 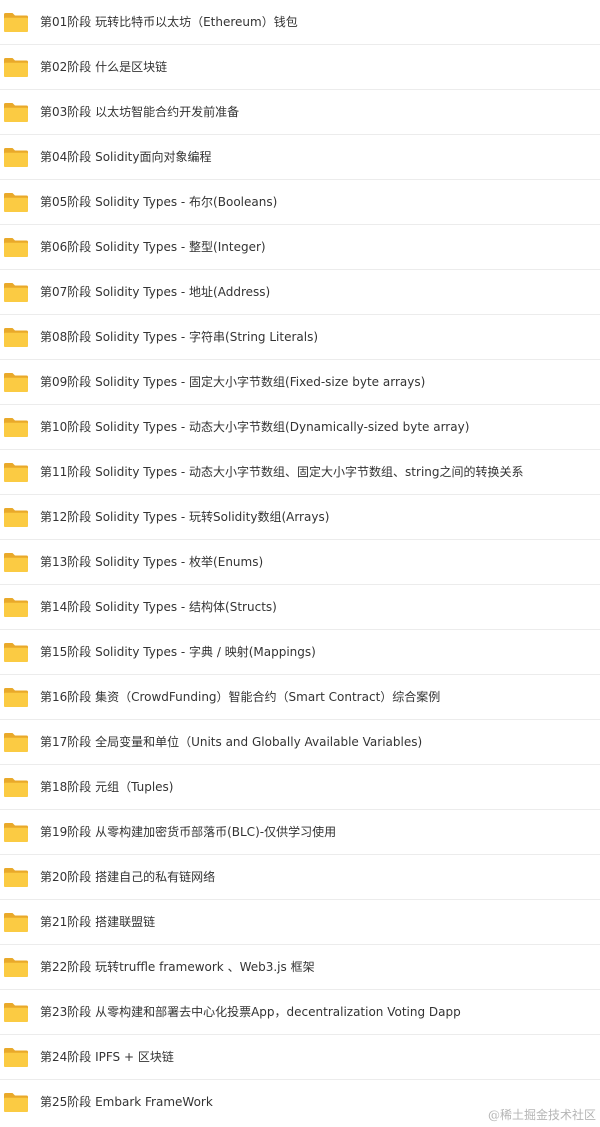 I want to click on folder-label: 第06阶段 Solidity Types - 整型(Integer), so click(x=153, y=247).